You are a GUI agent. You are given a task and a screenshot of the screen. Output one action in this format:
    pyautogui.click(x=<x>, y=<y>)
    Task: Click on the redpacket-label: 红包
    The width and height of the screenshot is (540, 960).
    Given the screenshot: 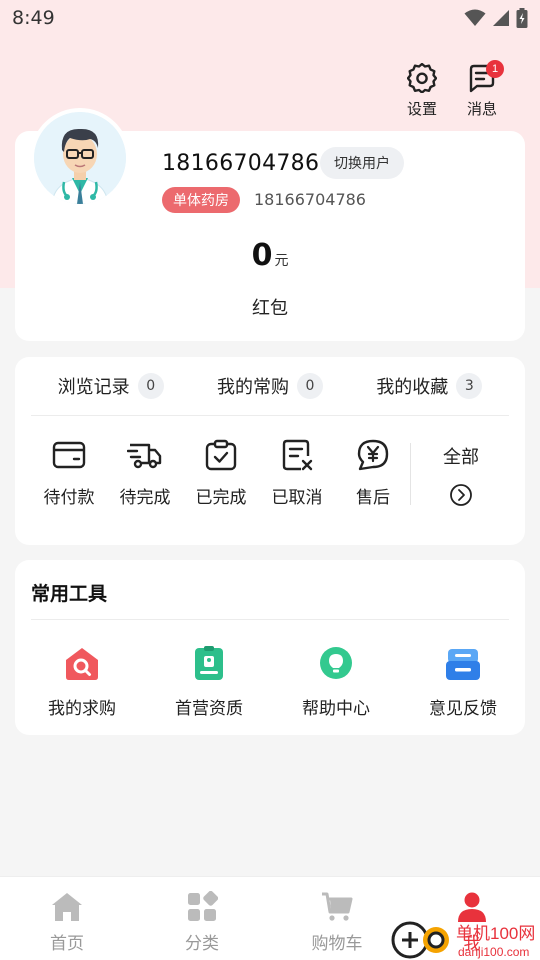 What is the action you would take?
    pyautogui.click(x=270, y=307)
    